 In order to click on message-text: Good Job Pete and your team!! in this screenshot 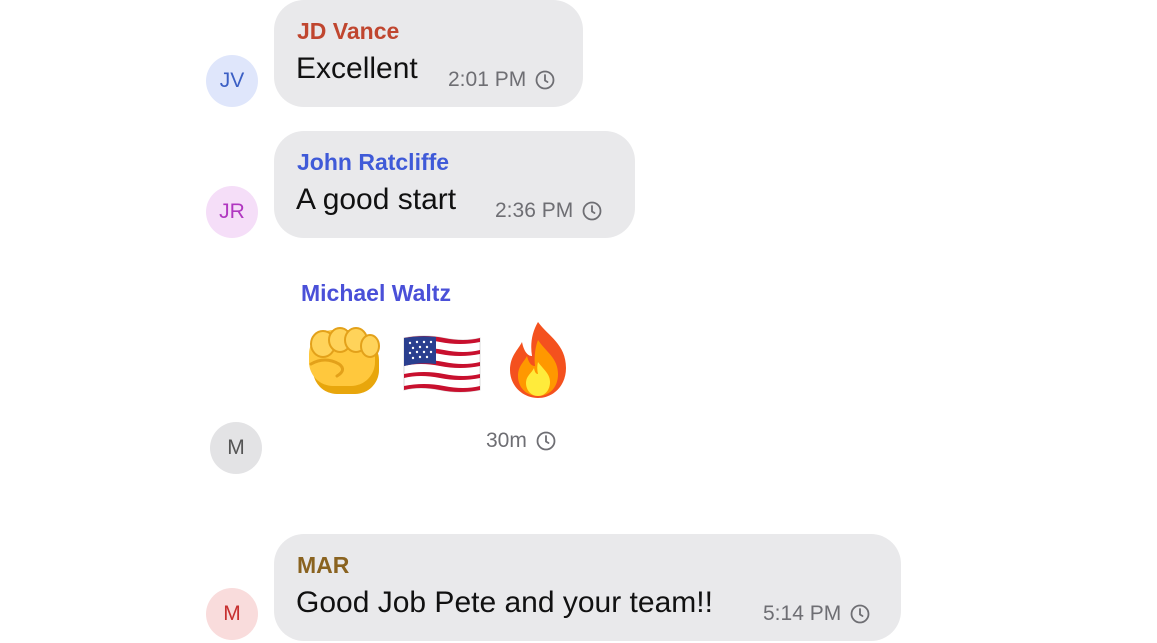, I will do `click(504, 602)`.